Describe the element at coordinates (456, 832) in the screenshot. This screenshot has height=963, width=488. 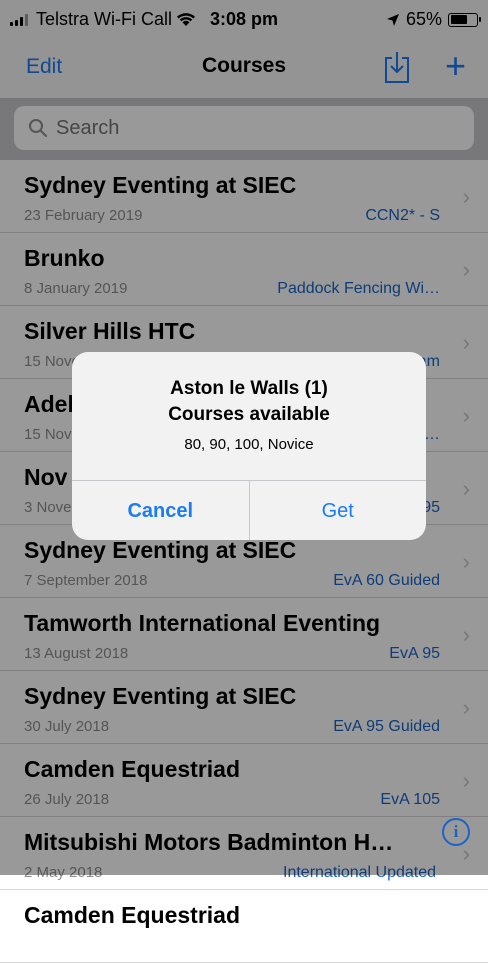
I see `info-icon: i` at that location.